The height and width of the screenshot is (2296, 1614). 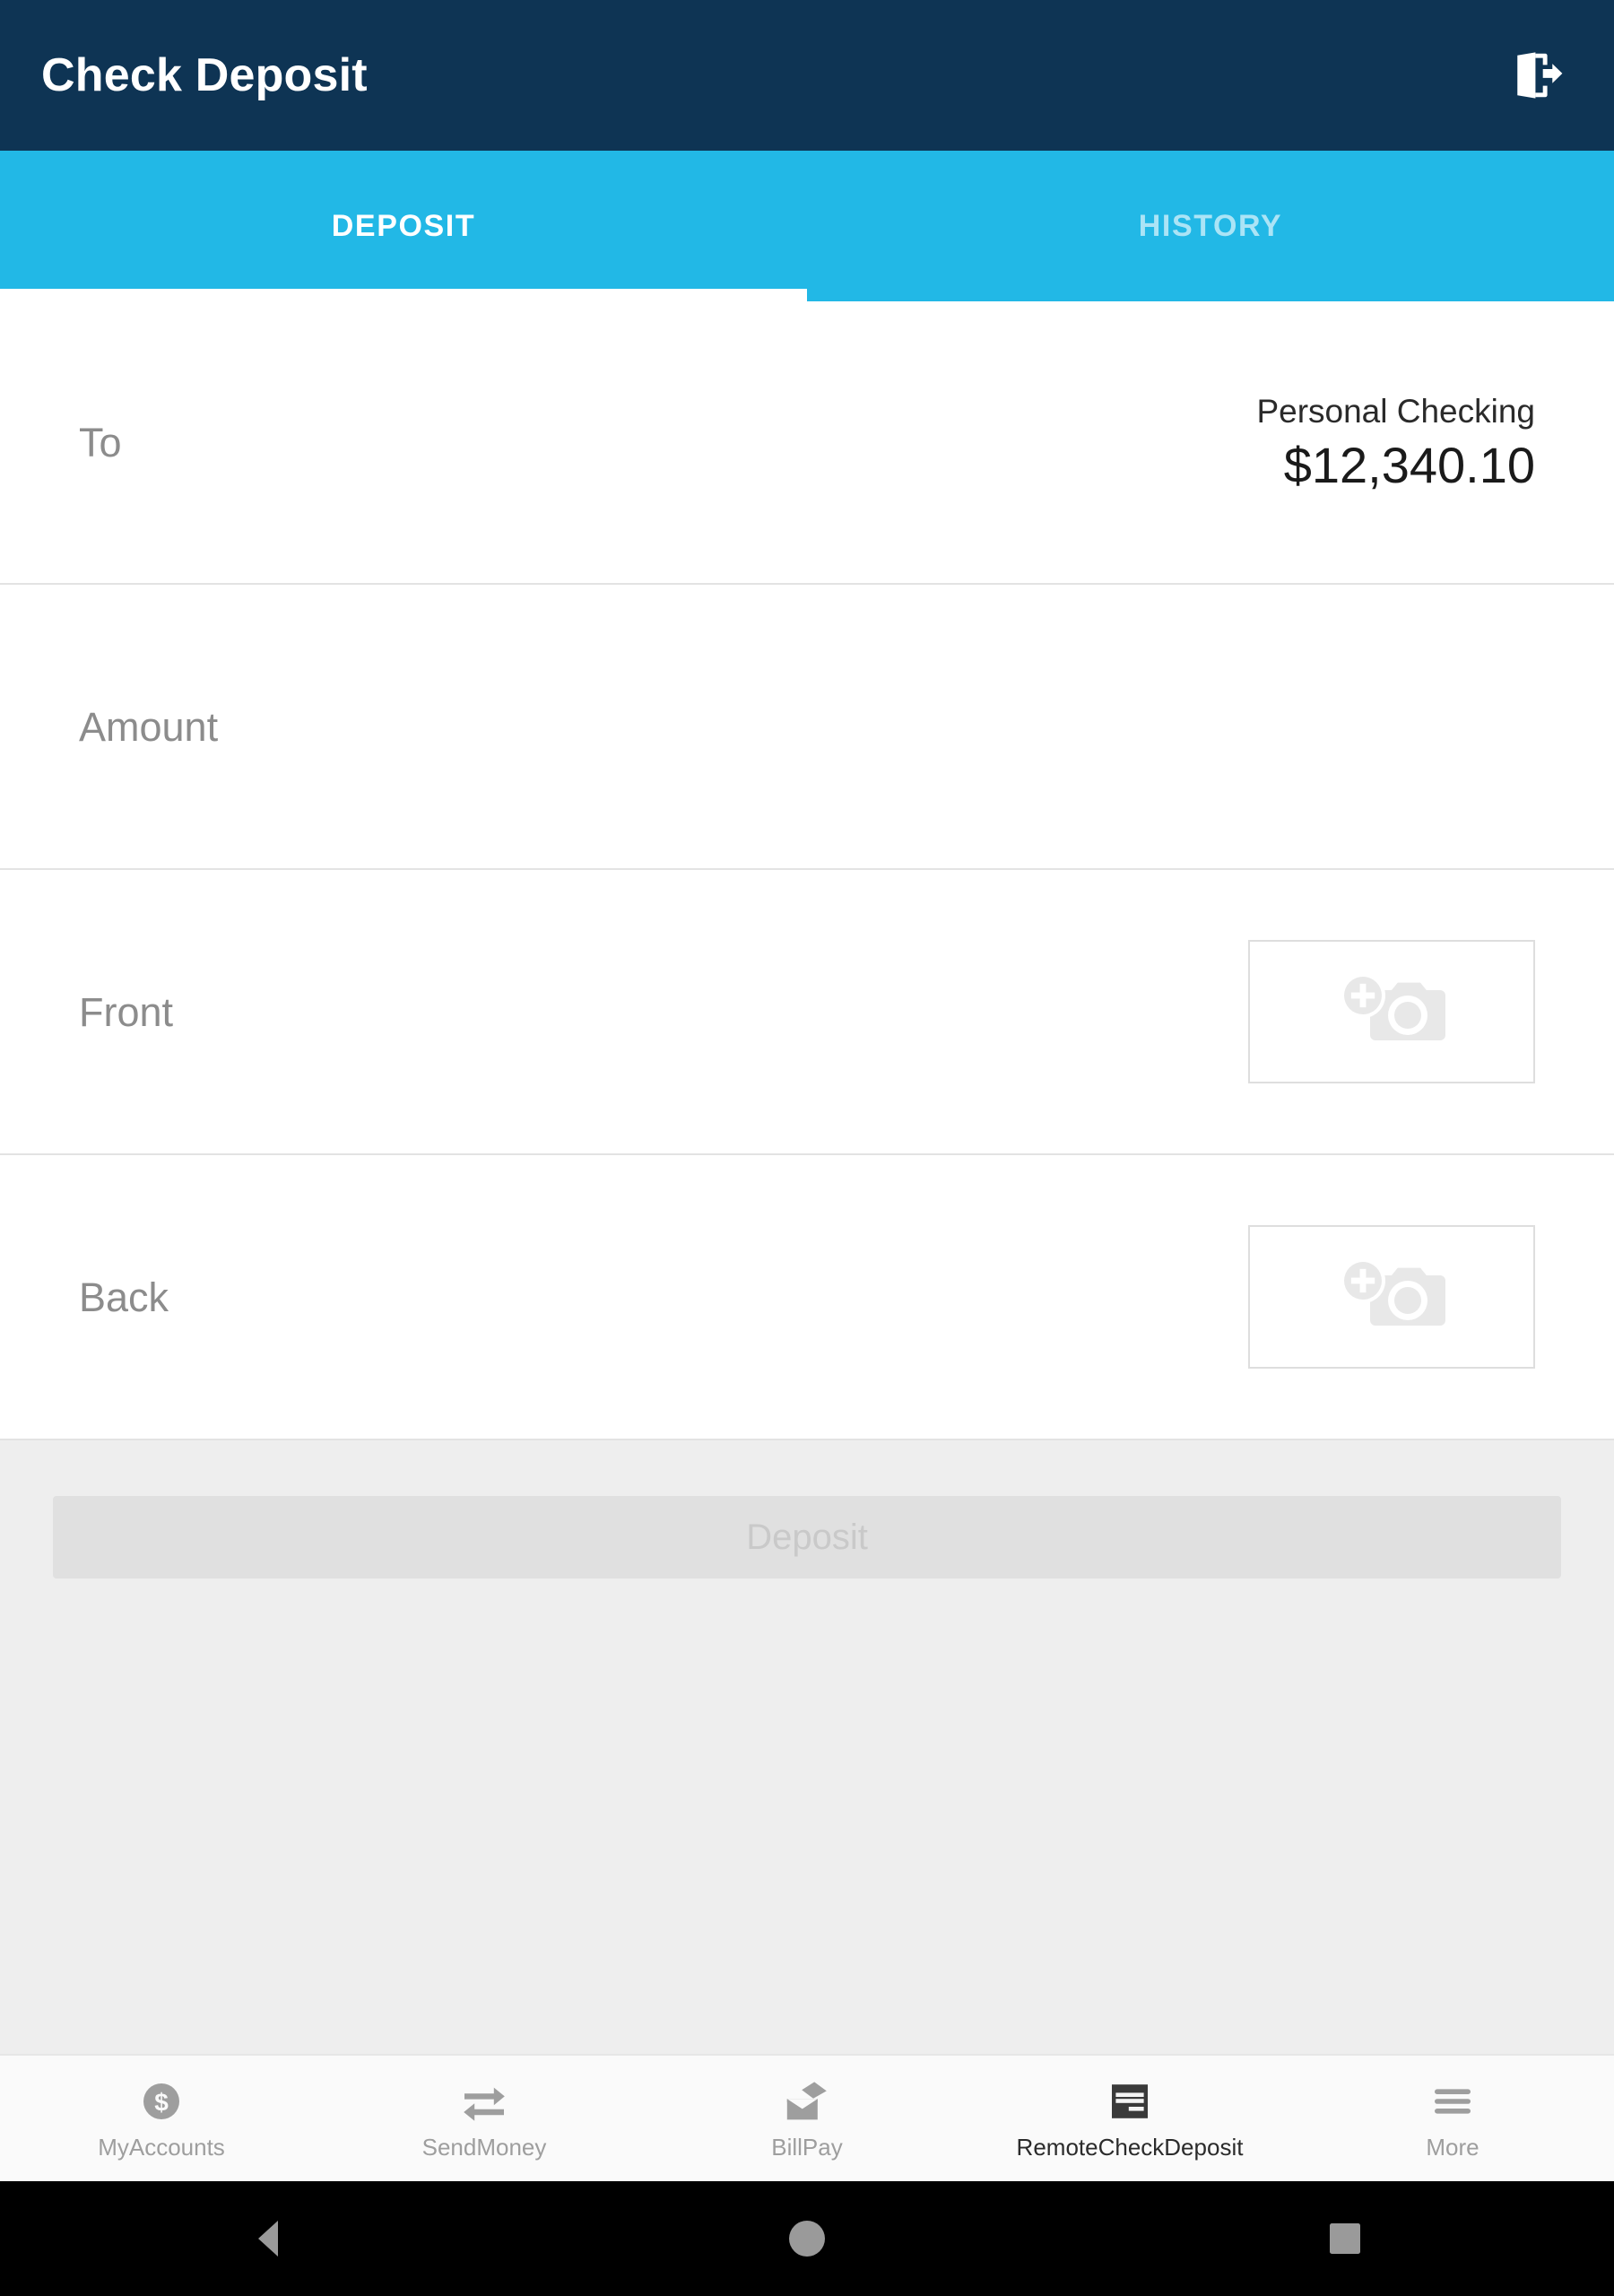 I want to click on nav-item-myaccounts: $ MyAccounts, so click(x=161, y=2118).